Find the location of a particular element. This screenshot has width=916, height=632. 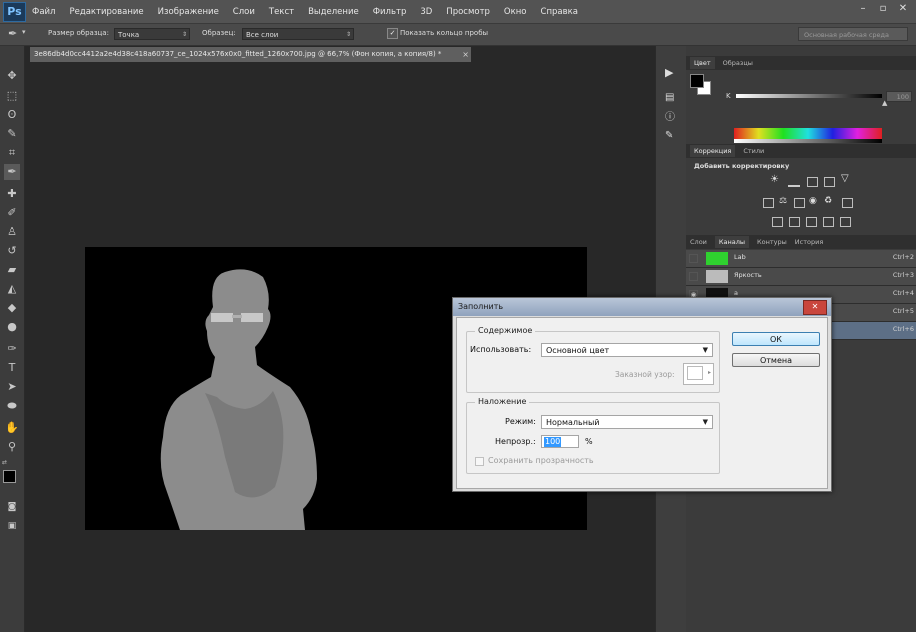

swap-colors-icon: ⇄ is located at coordinates (4, 462).